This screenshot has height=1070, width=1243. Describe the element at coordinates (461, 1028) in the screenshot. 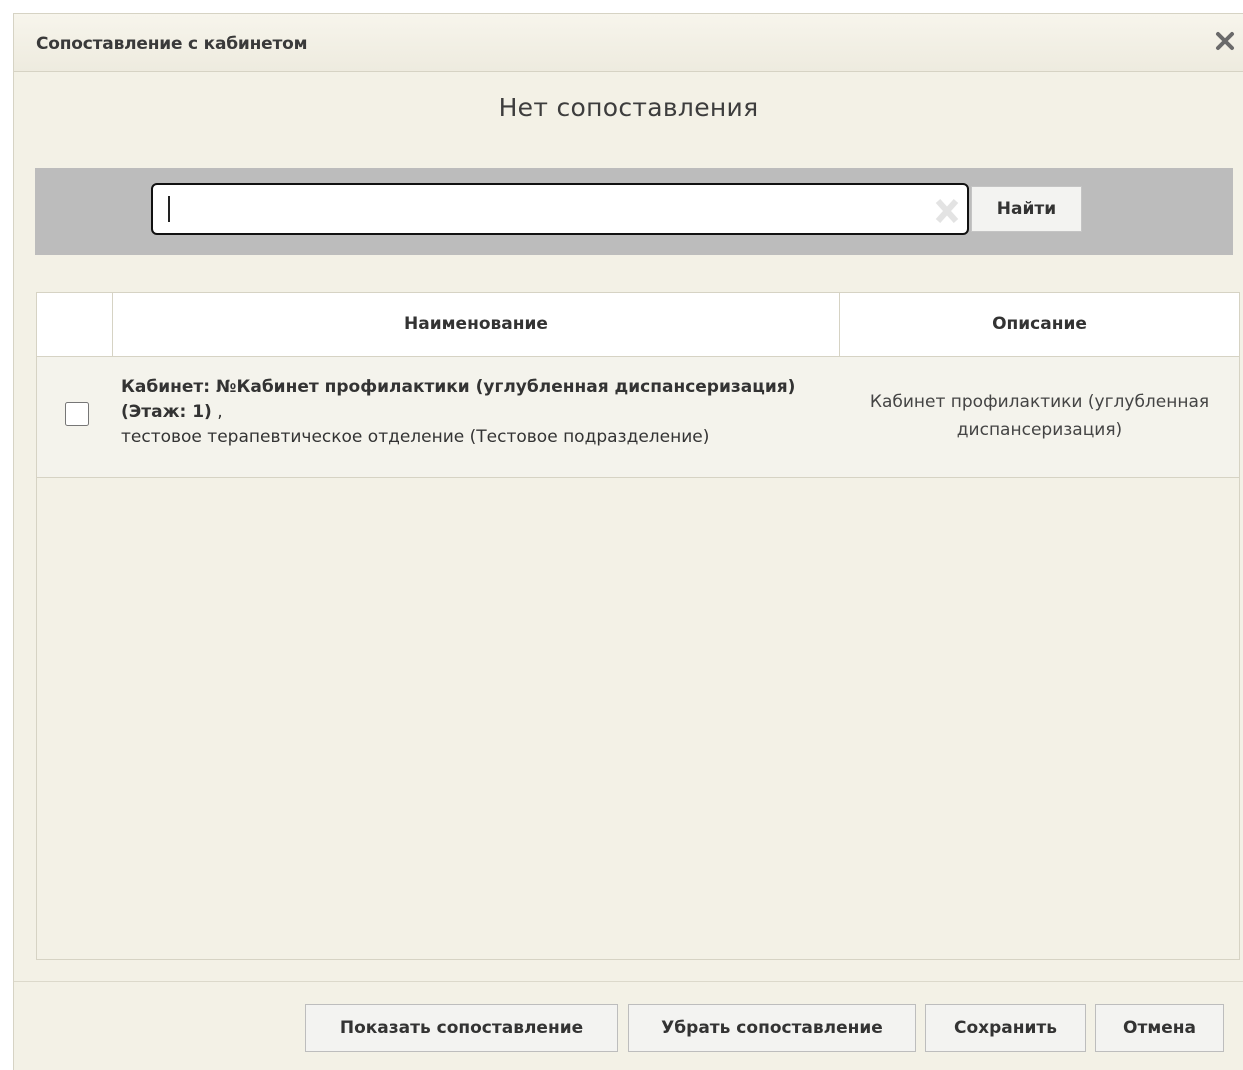

I see `show-mapping-button: Показать сопоставление` at that location.